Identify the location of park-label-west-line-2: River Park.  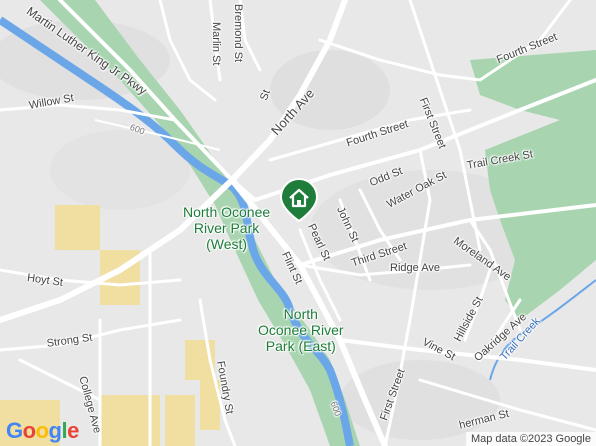
(226, 228).